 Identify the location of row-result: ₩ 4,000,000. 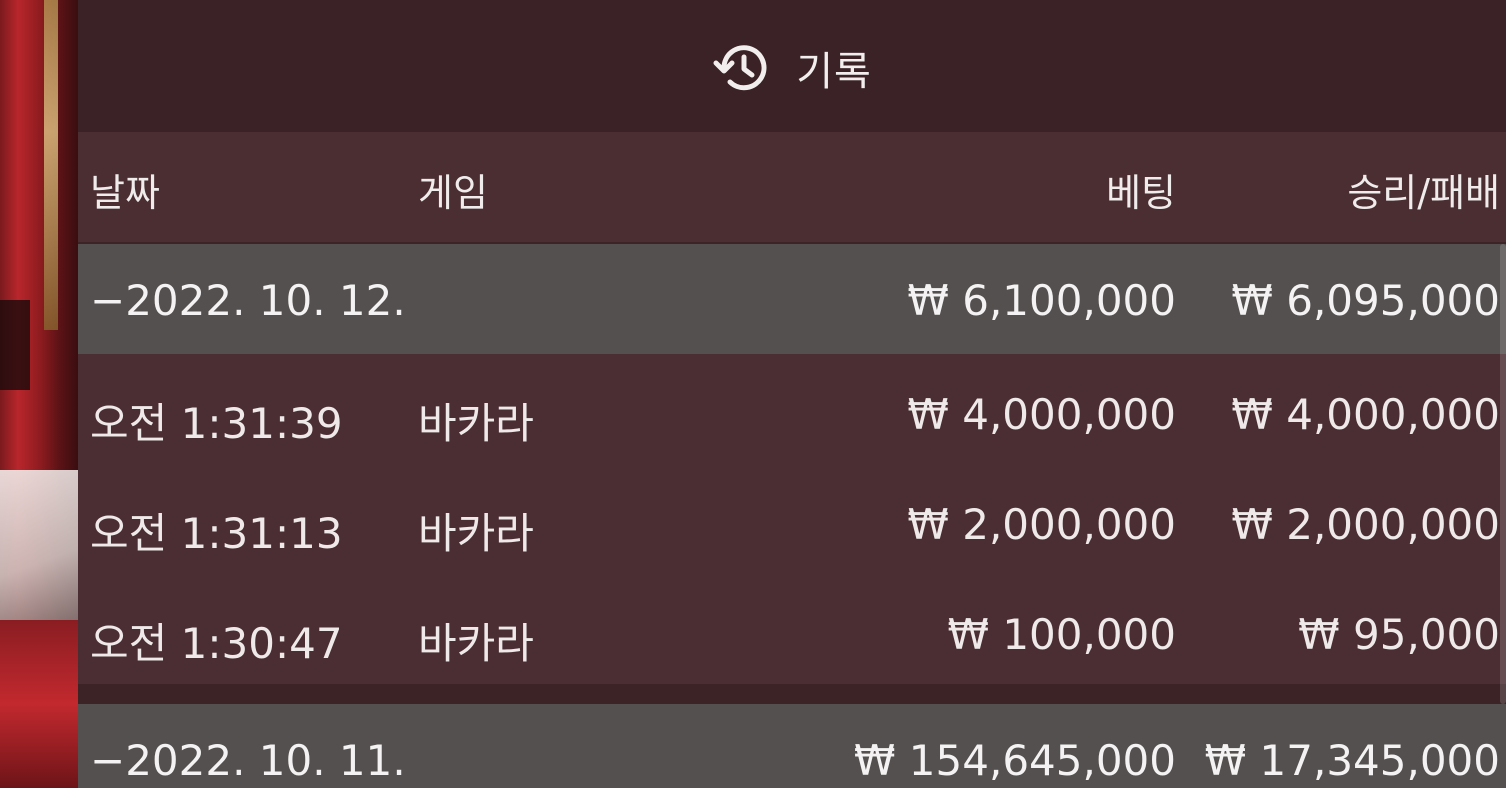
(1365, 414).